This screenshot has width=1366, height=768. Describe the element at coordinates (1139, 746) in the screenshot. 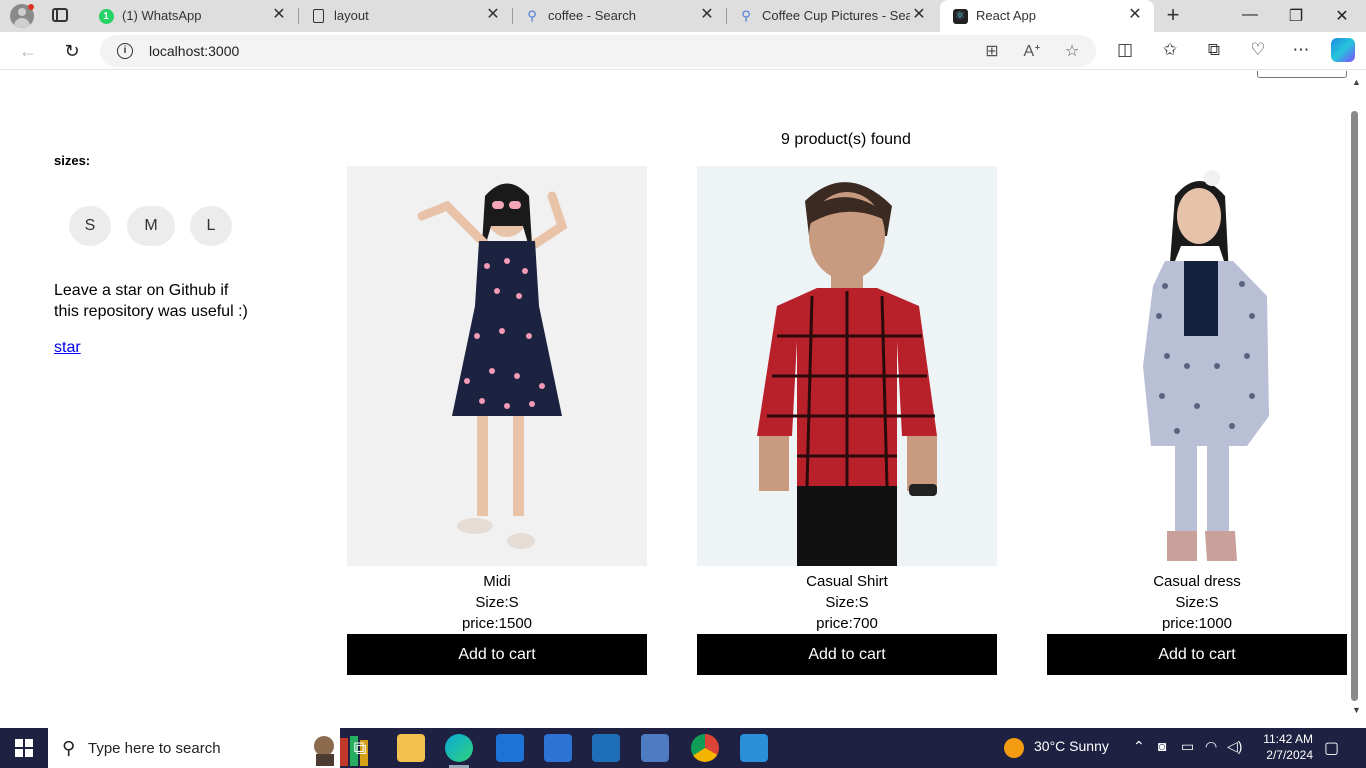

I see `show-hidden-icons-icon: ⌃` at that location.